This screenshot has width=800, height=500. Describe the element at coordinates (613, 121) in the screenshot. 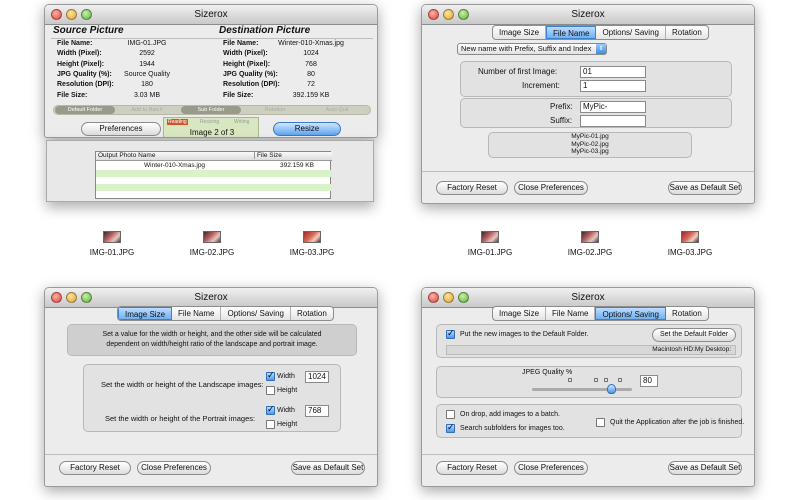

I see `suffix-input` at that location.